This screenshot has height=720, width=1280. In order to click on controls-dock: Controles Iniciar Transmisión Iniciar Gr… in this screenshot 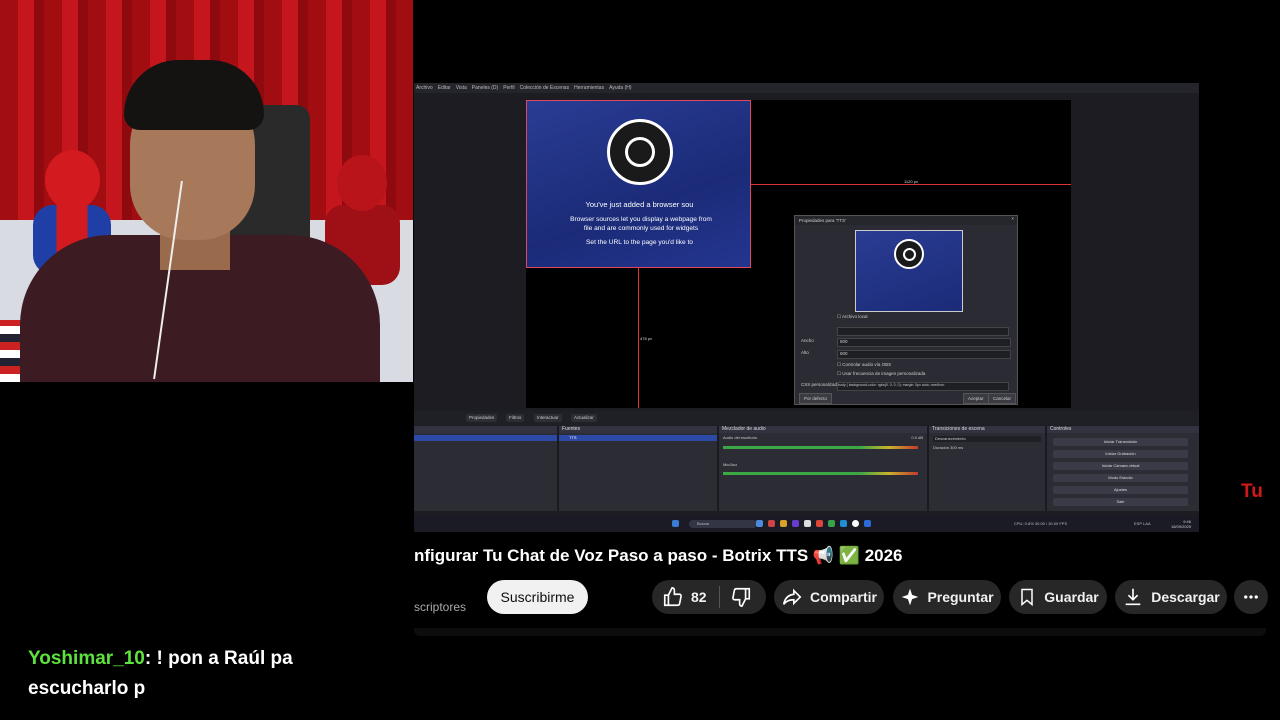, I will do `click(1123, 468)`.